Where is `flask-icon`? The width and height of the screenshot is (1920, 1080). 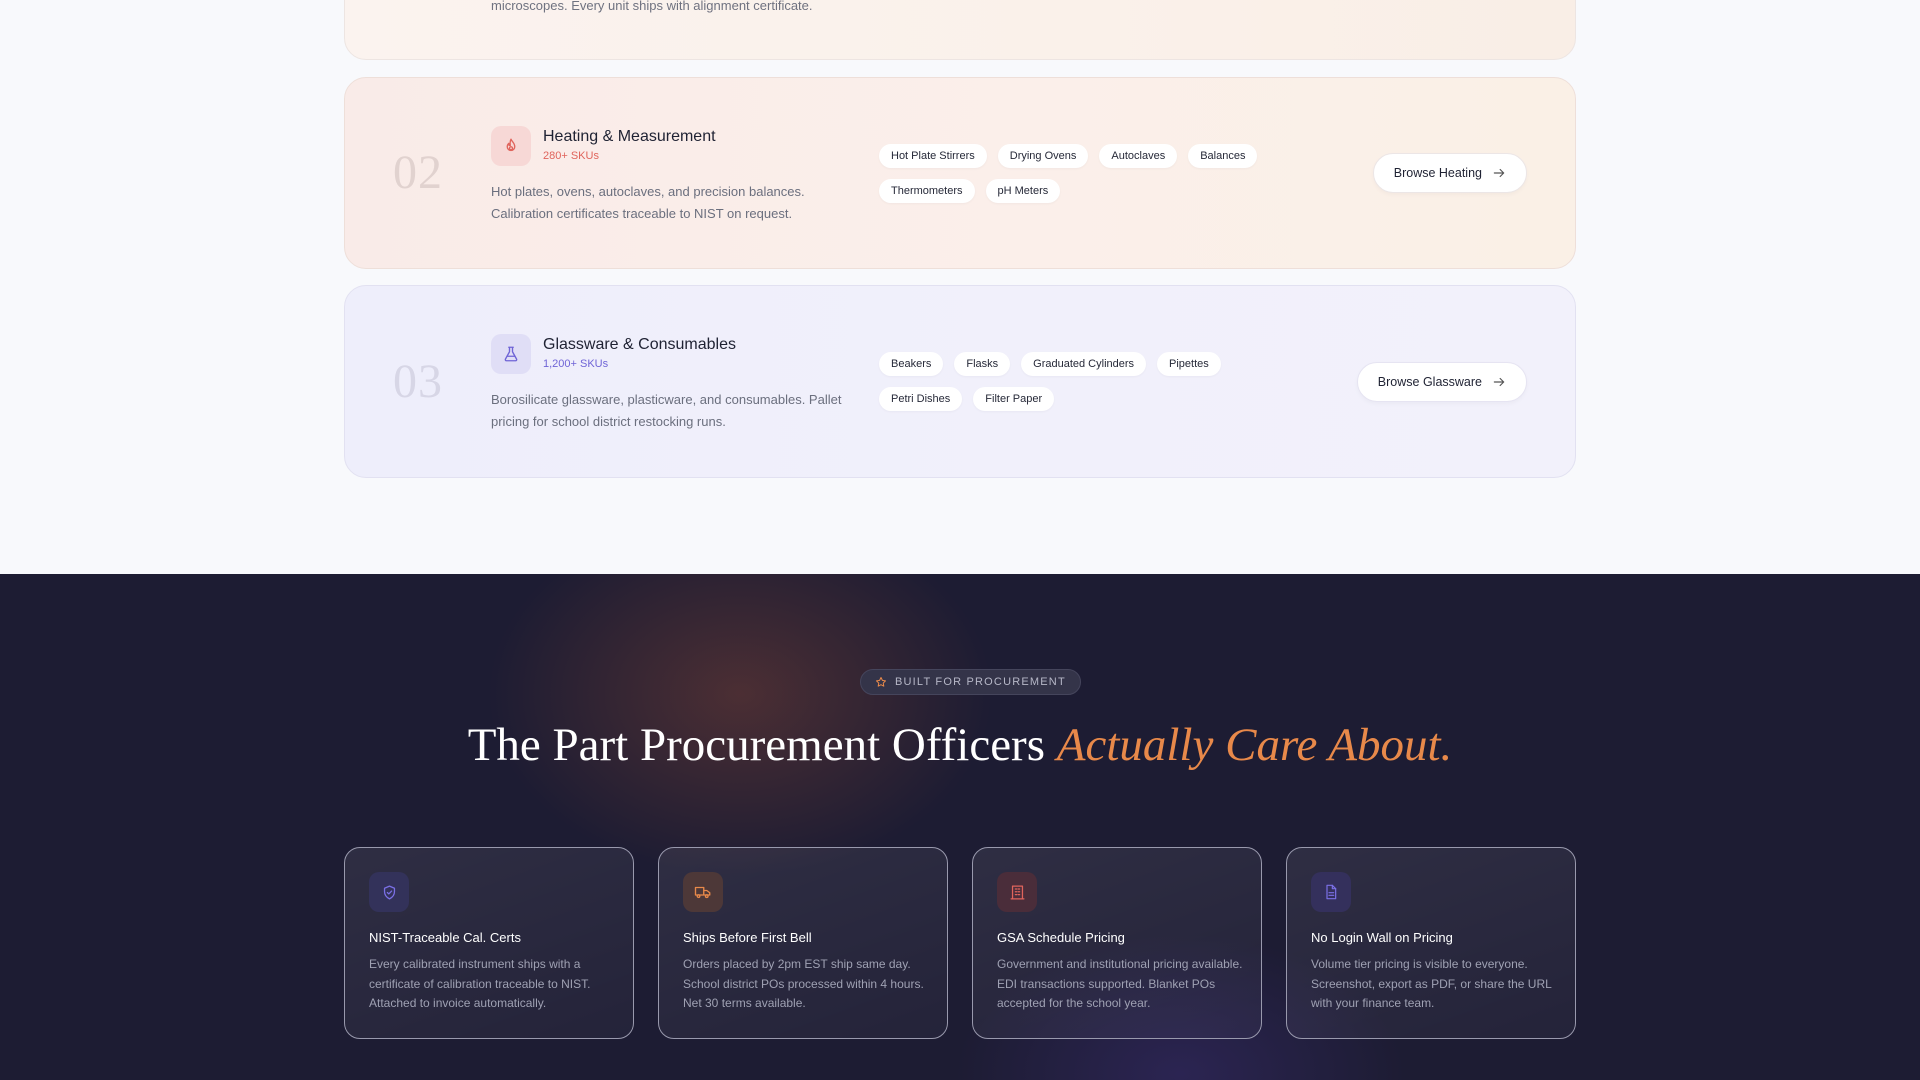 flask-icon is located at coordinates (511, 354).